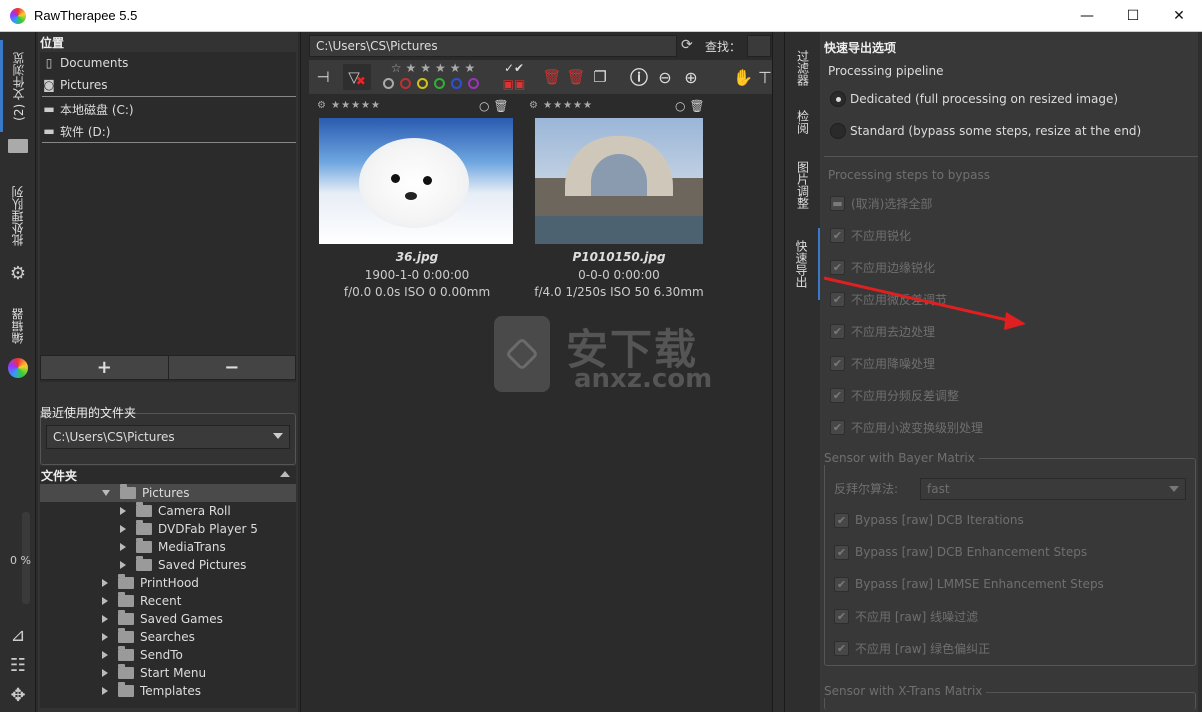 The image size is (1202, 712). I want to click on hand-icon: ✋, so click(743, 77).